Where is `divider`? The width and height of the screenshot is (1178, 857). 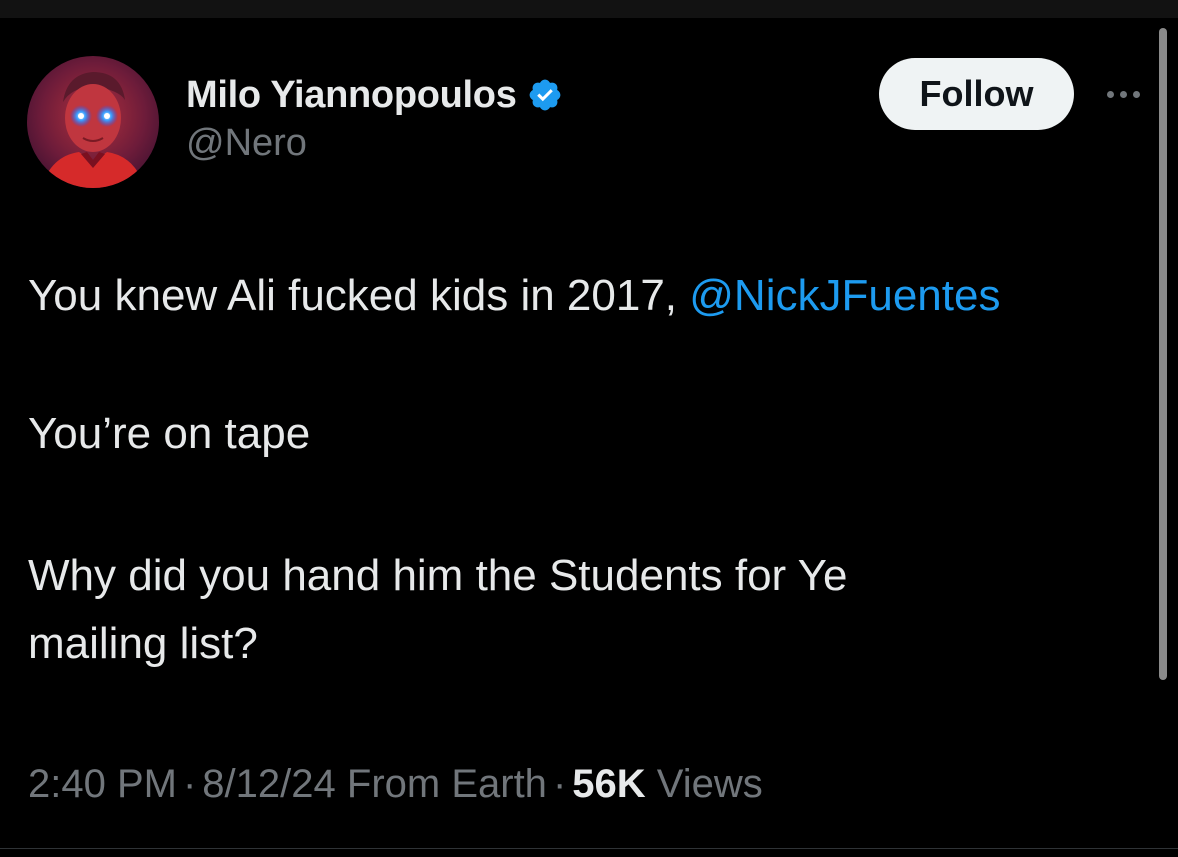 divider is located at coordinates (589, 848).